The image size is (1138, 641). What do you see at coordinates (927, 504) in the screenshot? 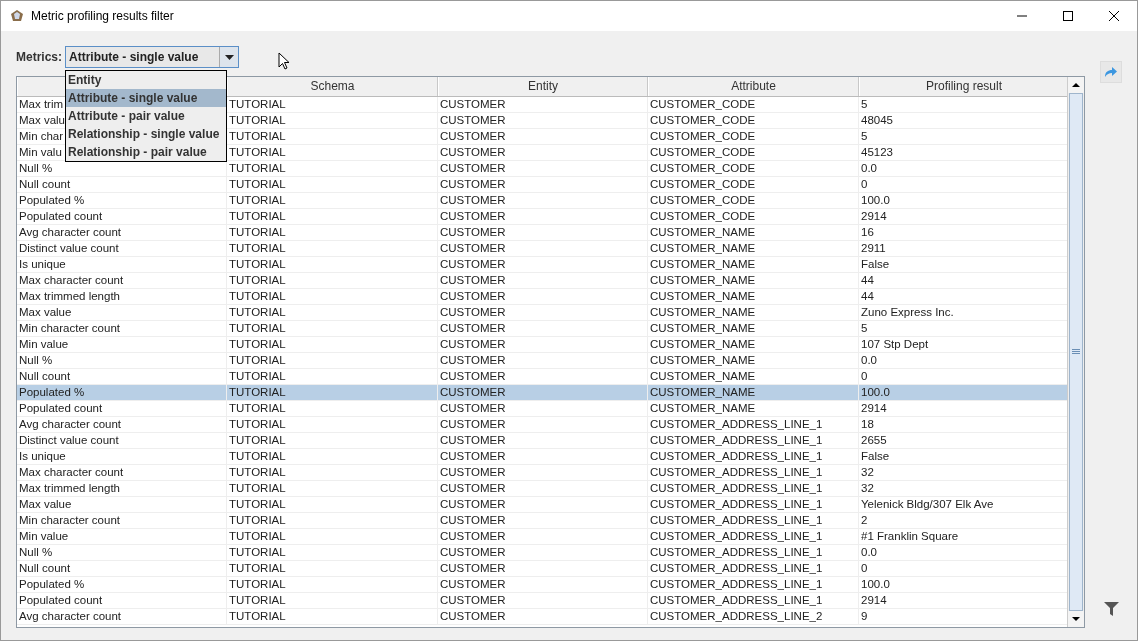
I see `table-cell: Yelenick Bldg/307 Elk Ave` at bounding box center [927, 504].